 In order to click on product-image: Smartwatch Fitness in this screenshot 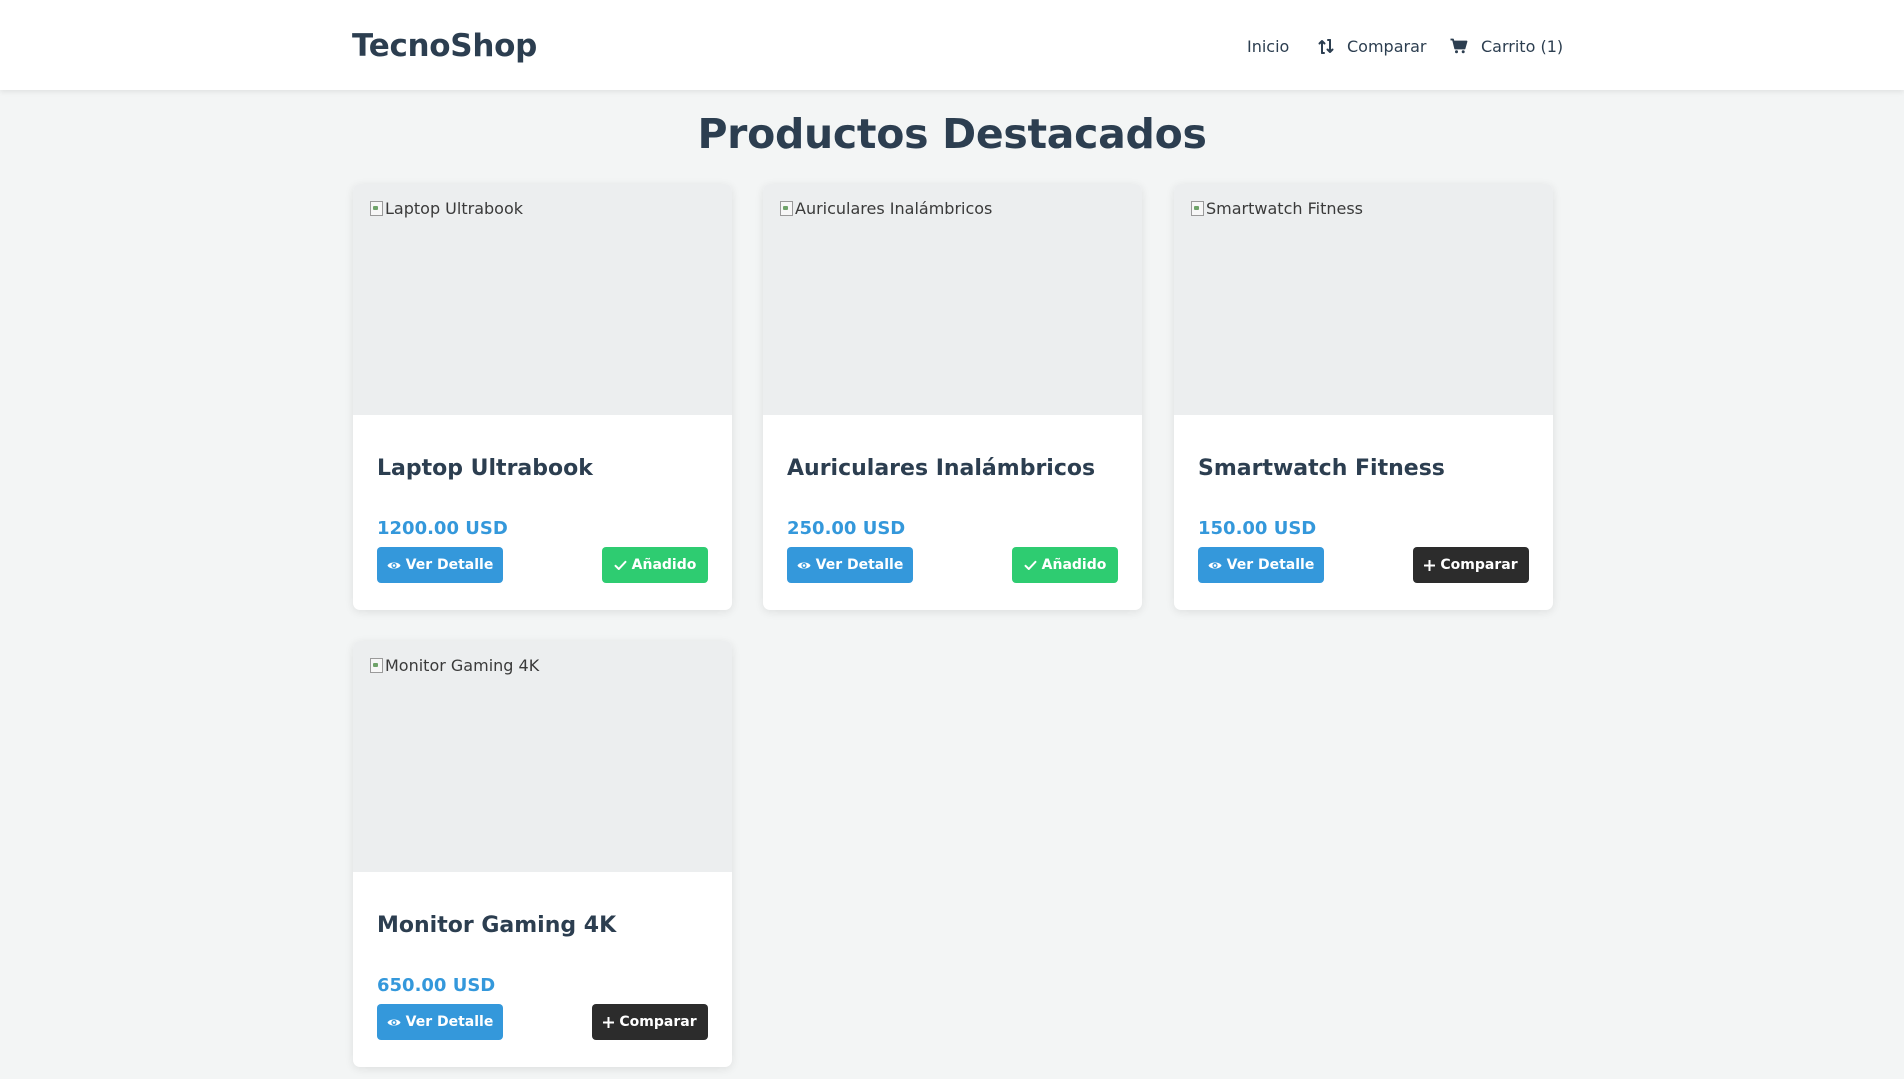, I will do `click(1363, 299)`.